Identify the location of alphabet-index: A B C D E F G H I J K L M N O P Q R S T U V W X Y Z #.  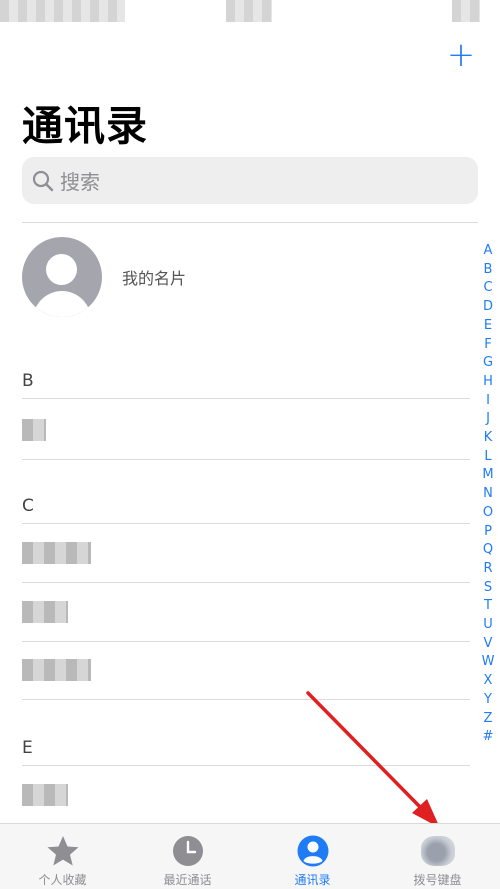
(488, 494).